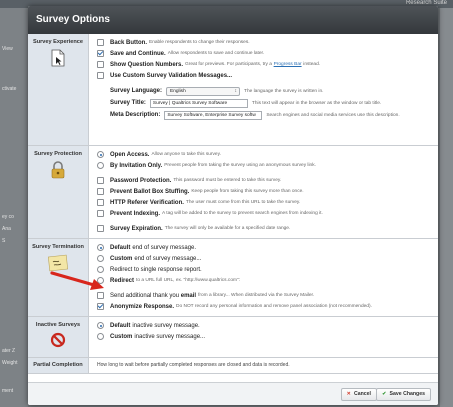 This screenshot has width=453, height=407. What do you see at coordinates (58, 247) in the screenshot?
I see `section-title: Survey Termination` at bounding box center [58, 247].